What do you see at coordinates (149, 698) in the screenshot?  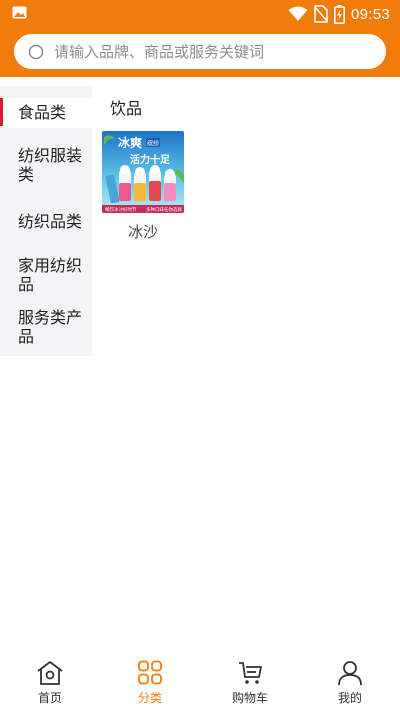 I see `nav-label: 分类` at bounding box center [149, 698].